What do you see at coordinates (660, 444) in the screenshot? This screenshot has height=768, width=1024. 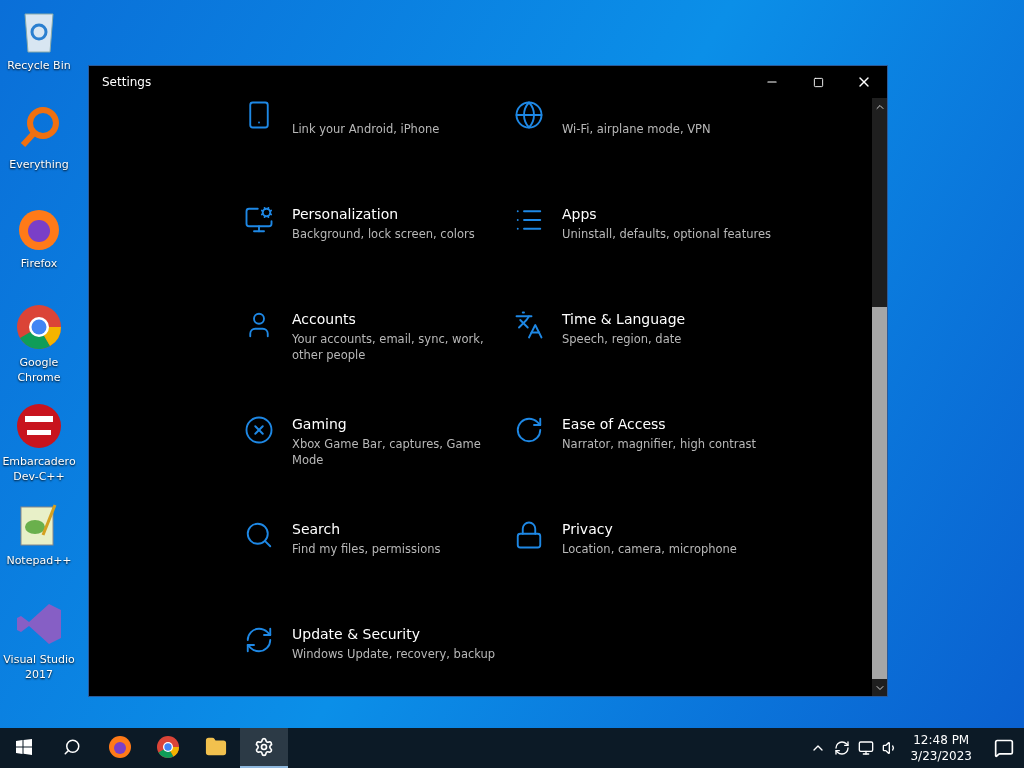 I see `category-description: Narrator, magnifier, high contrast` at bounding box center [660, 444].